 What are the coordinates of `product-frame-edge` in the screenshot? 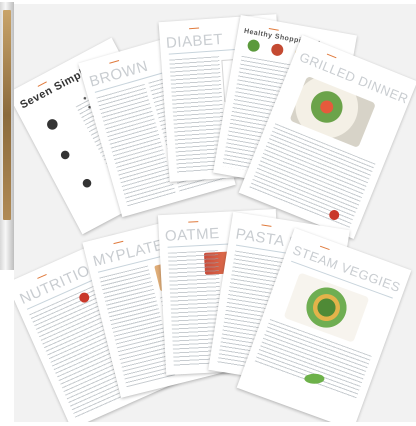 It's located at (7, 136).